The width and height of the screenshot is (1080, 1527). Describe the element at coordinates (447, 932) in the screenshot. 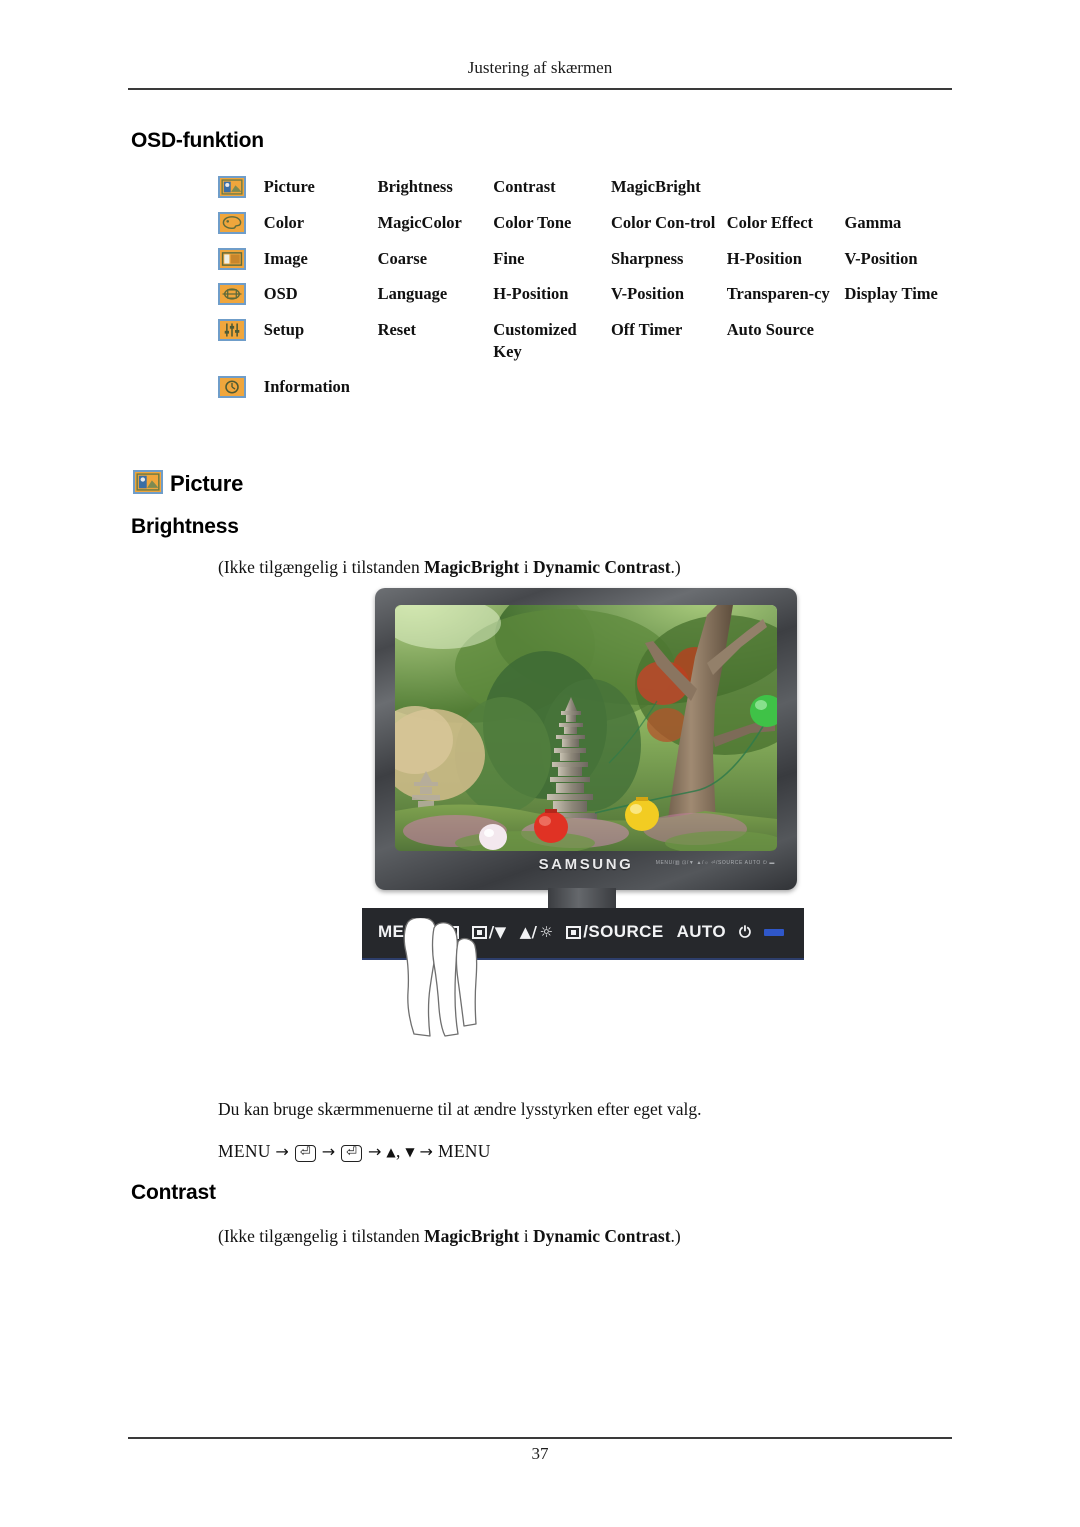

I see `menu-bars-icon` at that location.